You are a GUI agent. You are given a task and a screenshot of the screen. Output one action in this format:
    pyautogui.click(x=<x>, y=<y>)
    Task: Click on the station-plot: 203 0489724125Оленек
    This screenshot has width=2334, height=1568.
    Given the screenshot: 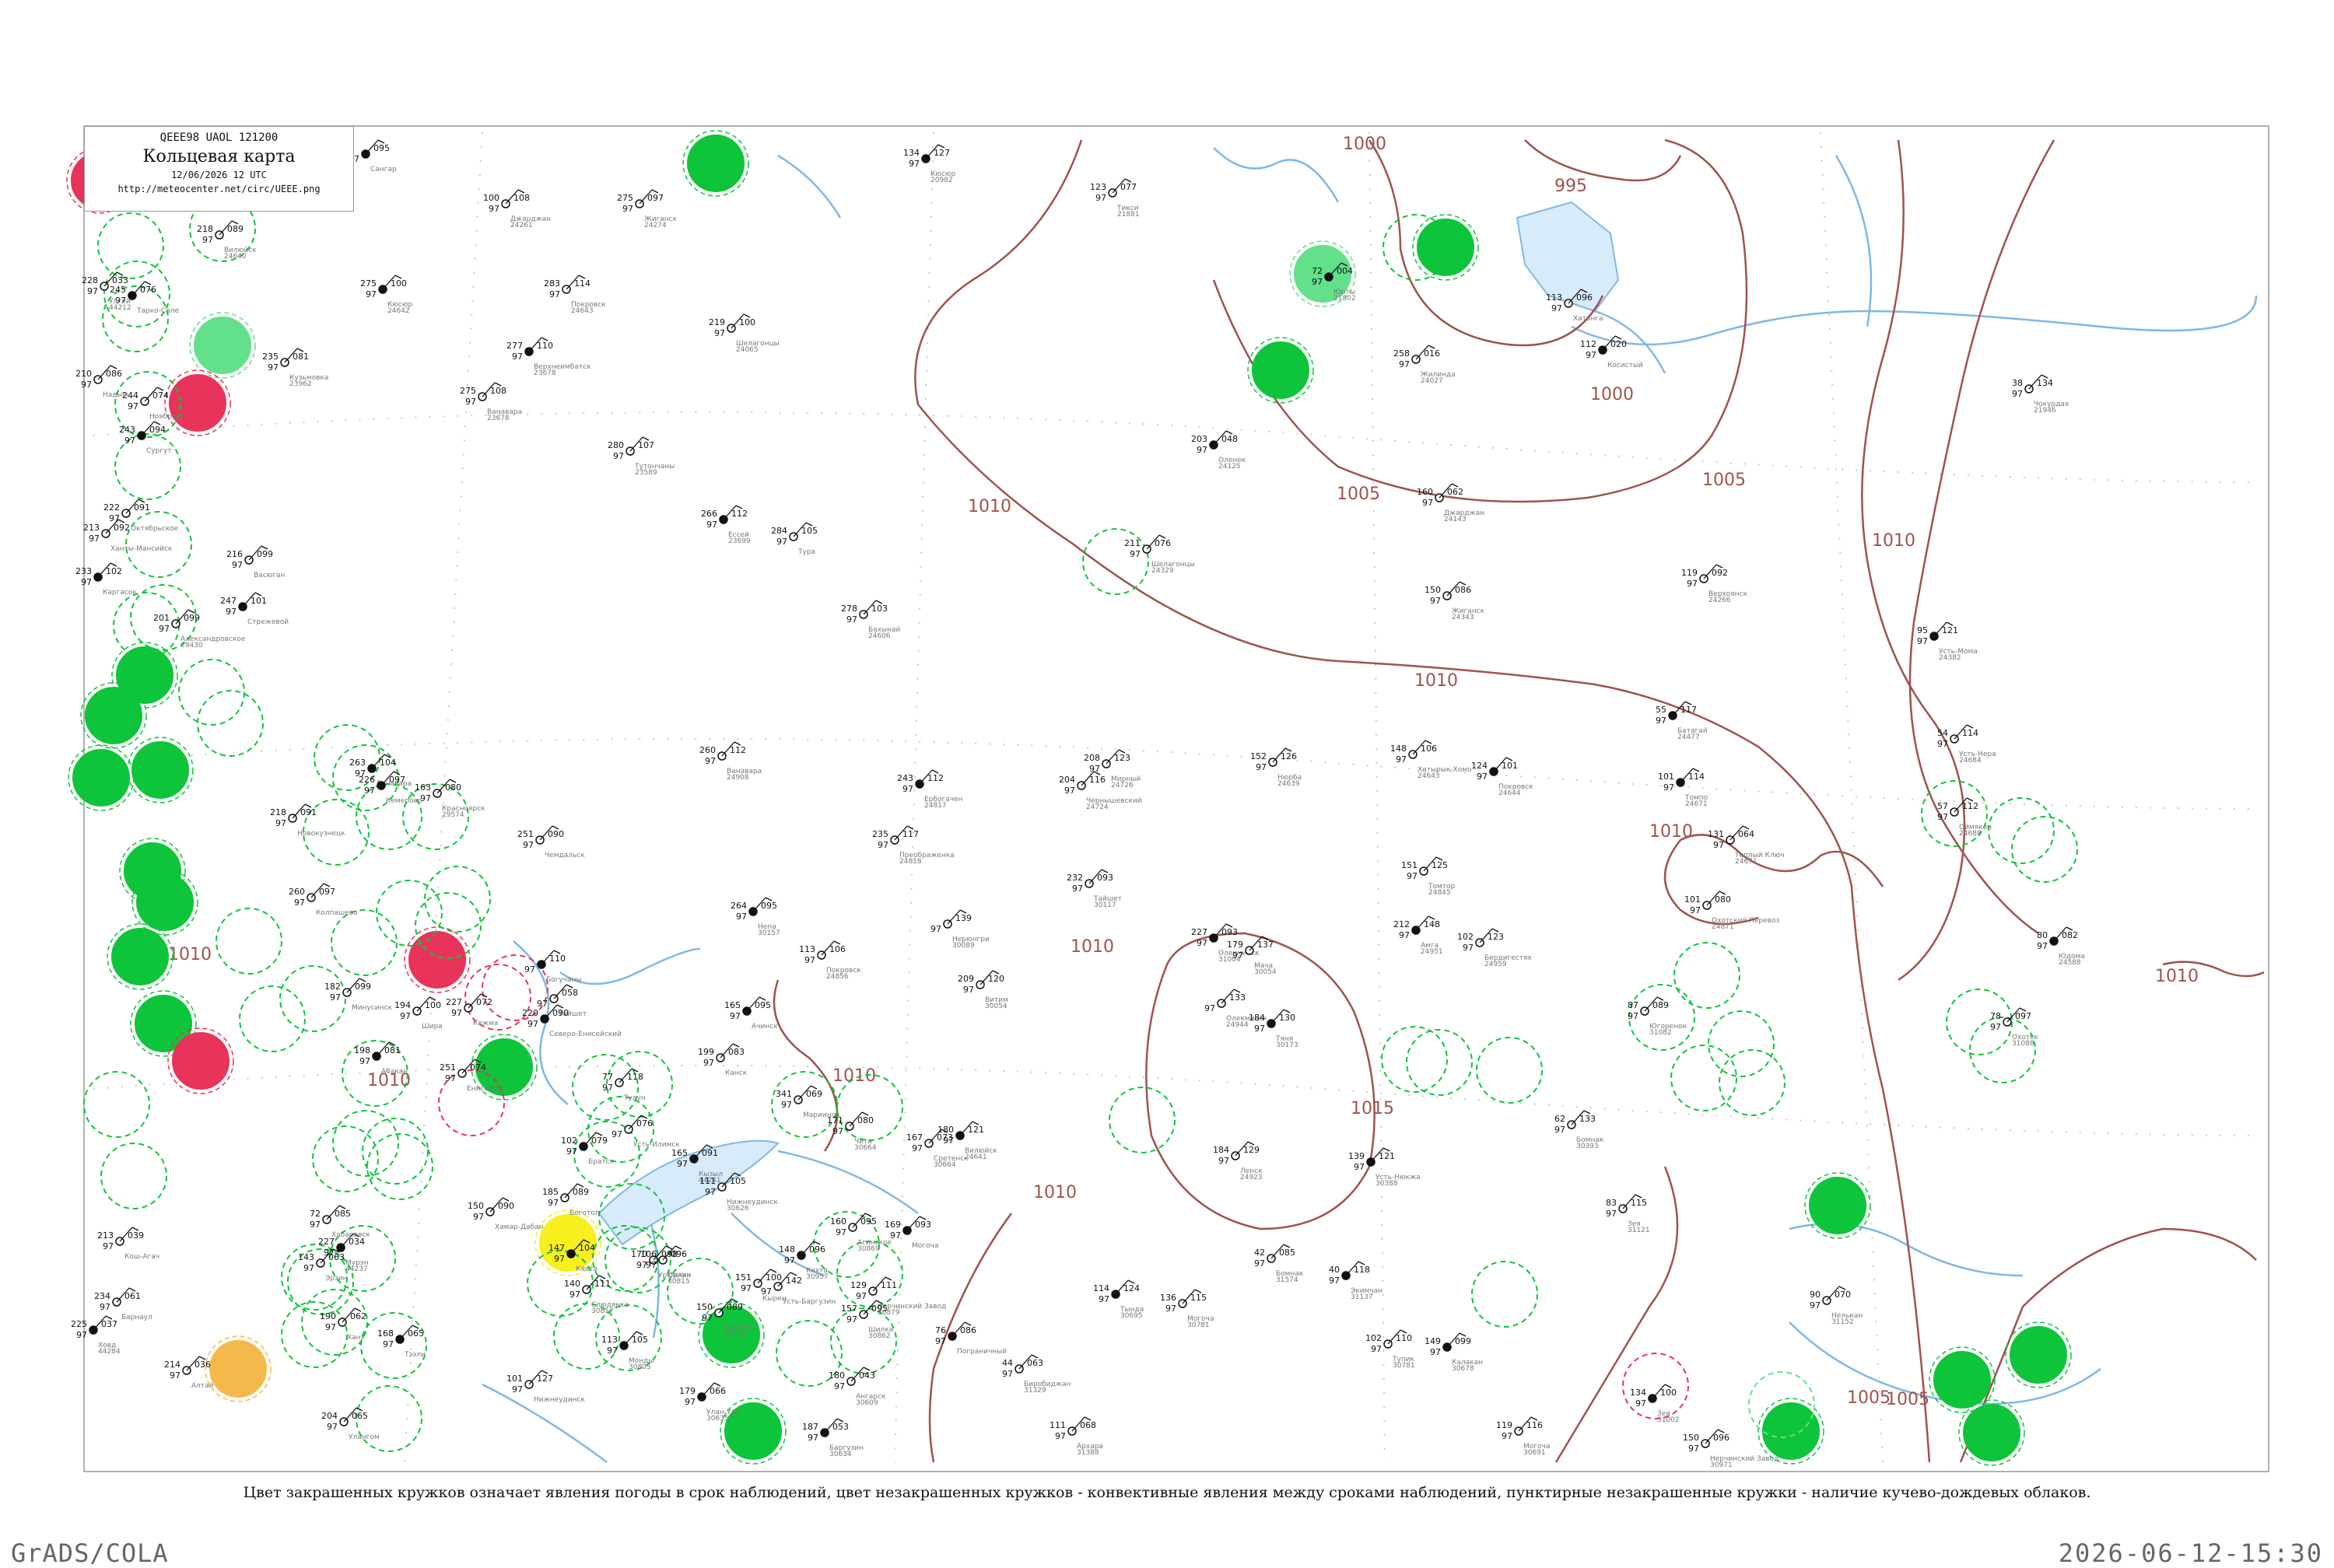 What is the action you would take?
    pyautogui.click(x=1218, y=451)
    